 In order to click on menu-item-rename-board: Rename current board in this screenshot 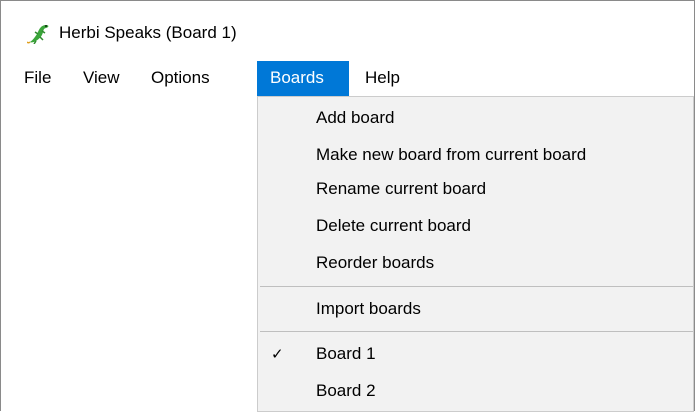, I will do `click(475, 189)`.